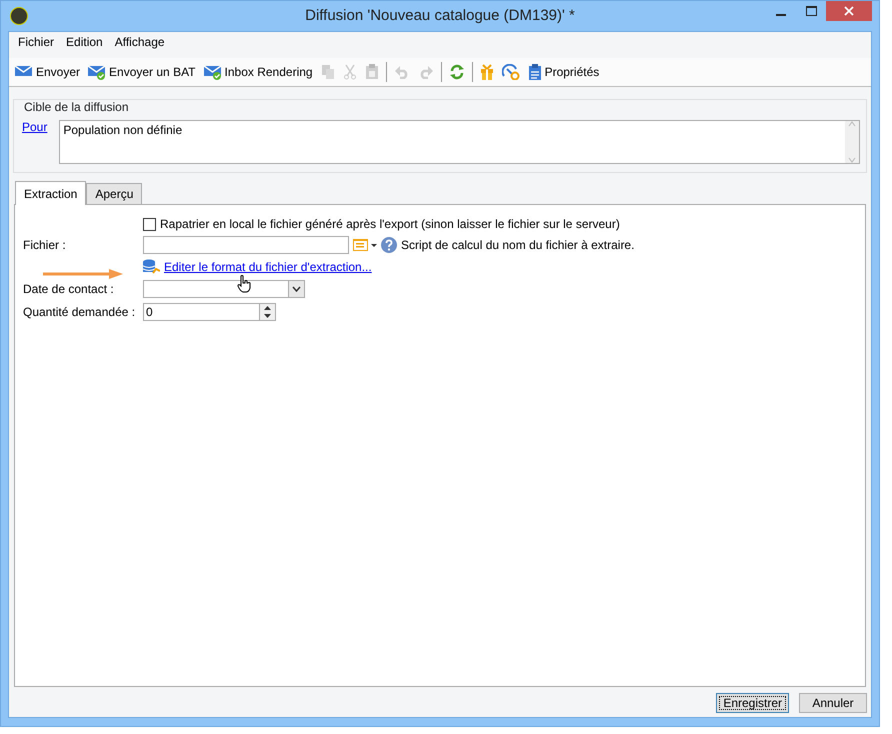 The width and height of the screenshot is (892, 734). What do you see at coordinates (833, 703) in the screenshot?
I see `dialog-button: Annuler` at bounding box center [833, 703].